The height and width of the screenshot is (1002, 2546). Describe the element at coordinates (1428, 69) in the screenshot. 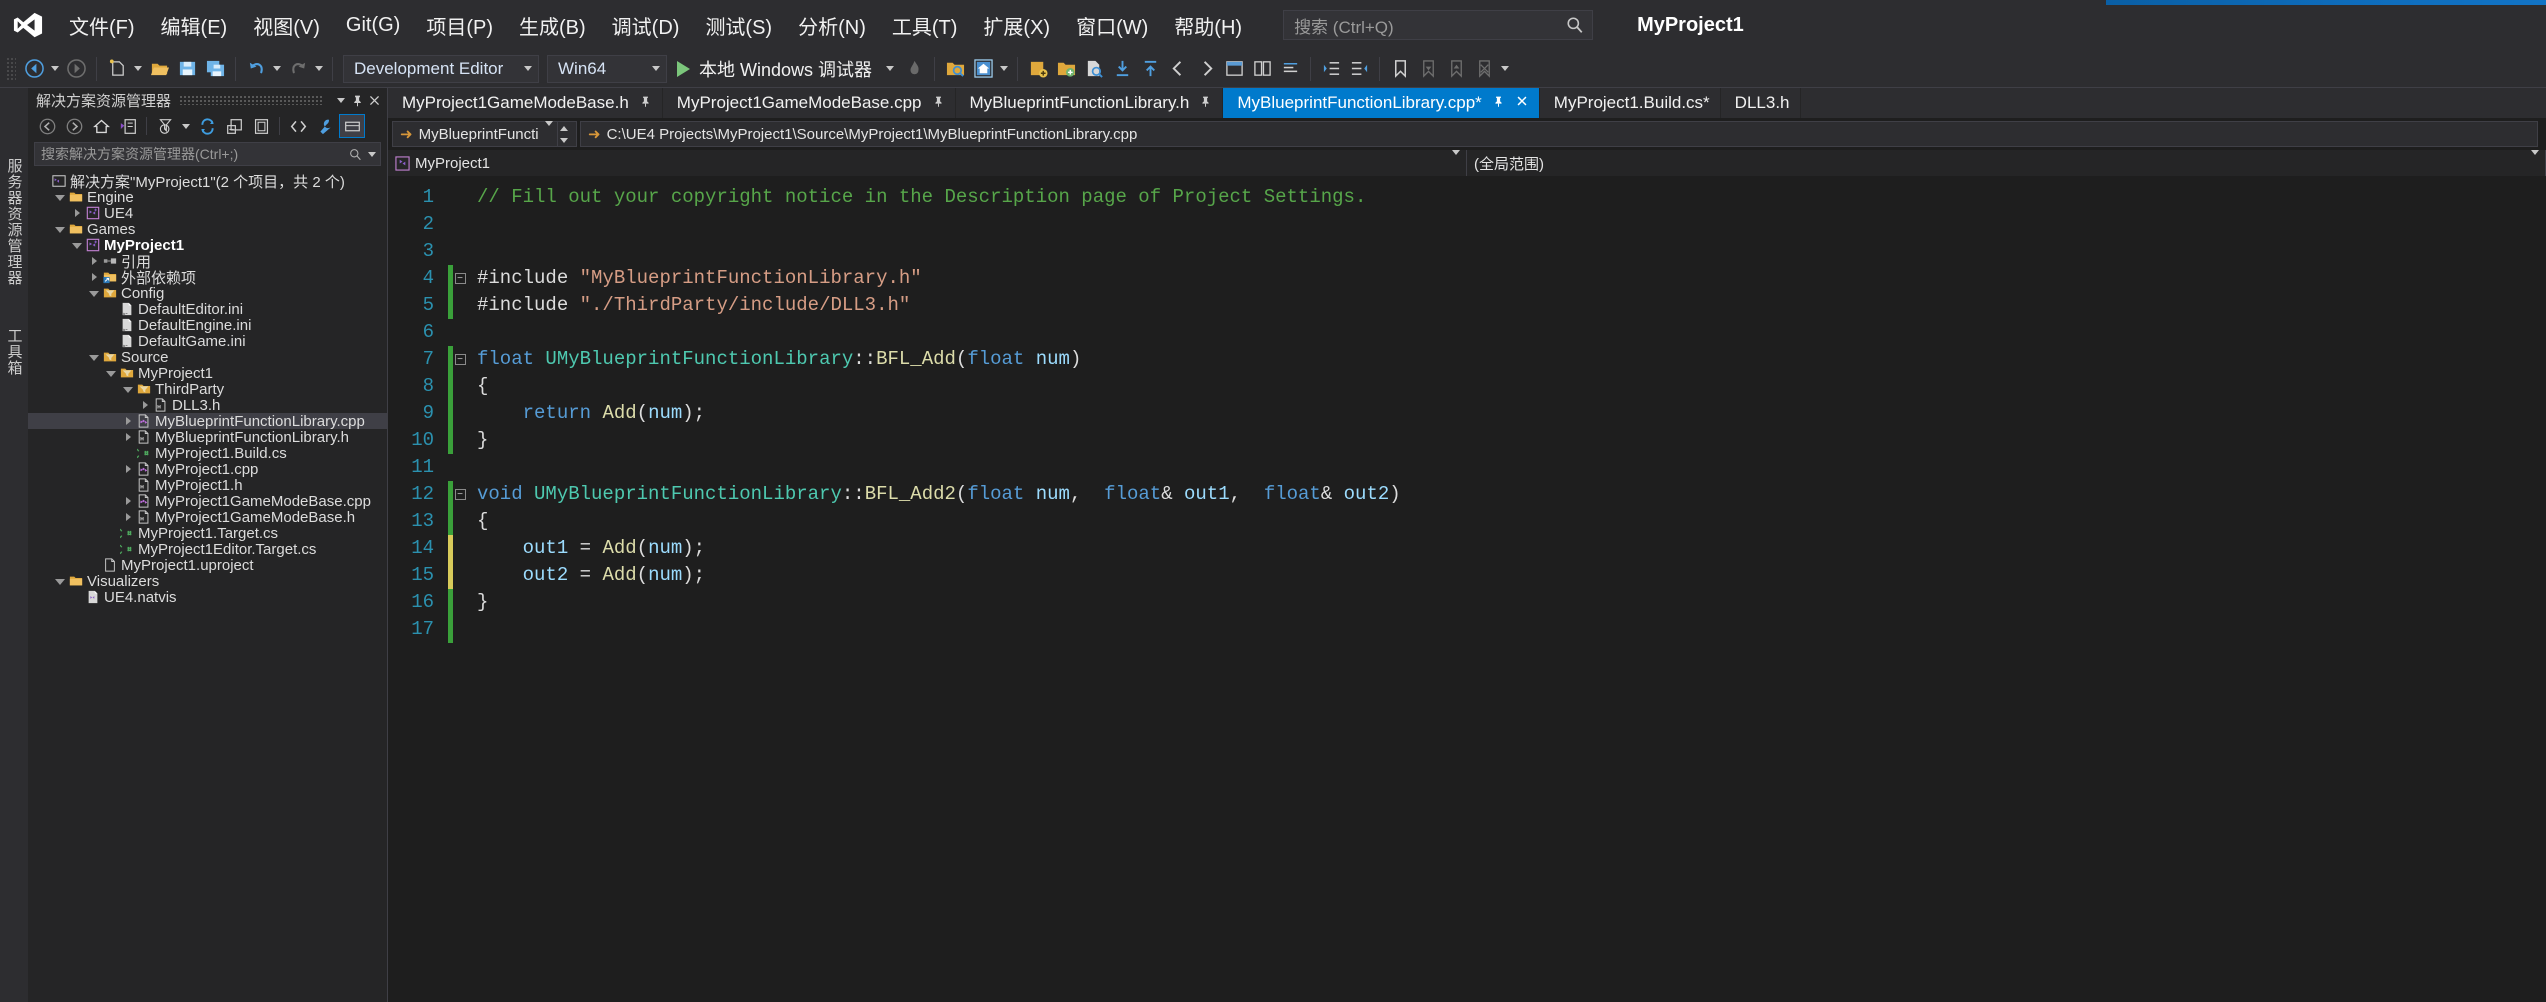

I see `prev-bookmark-button` at that location.